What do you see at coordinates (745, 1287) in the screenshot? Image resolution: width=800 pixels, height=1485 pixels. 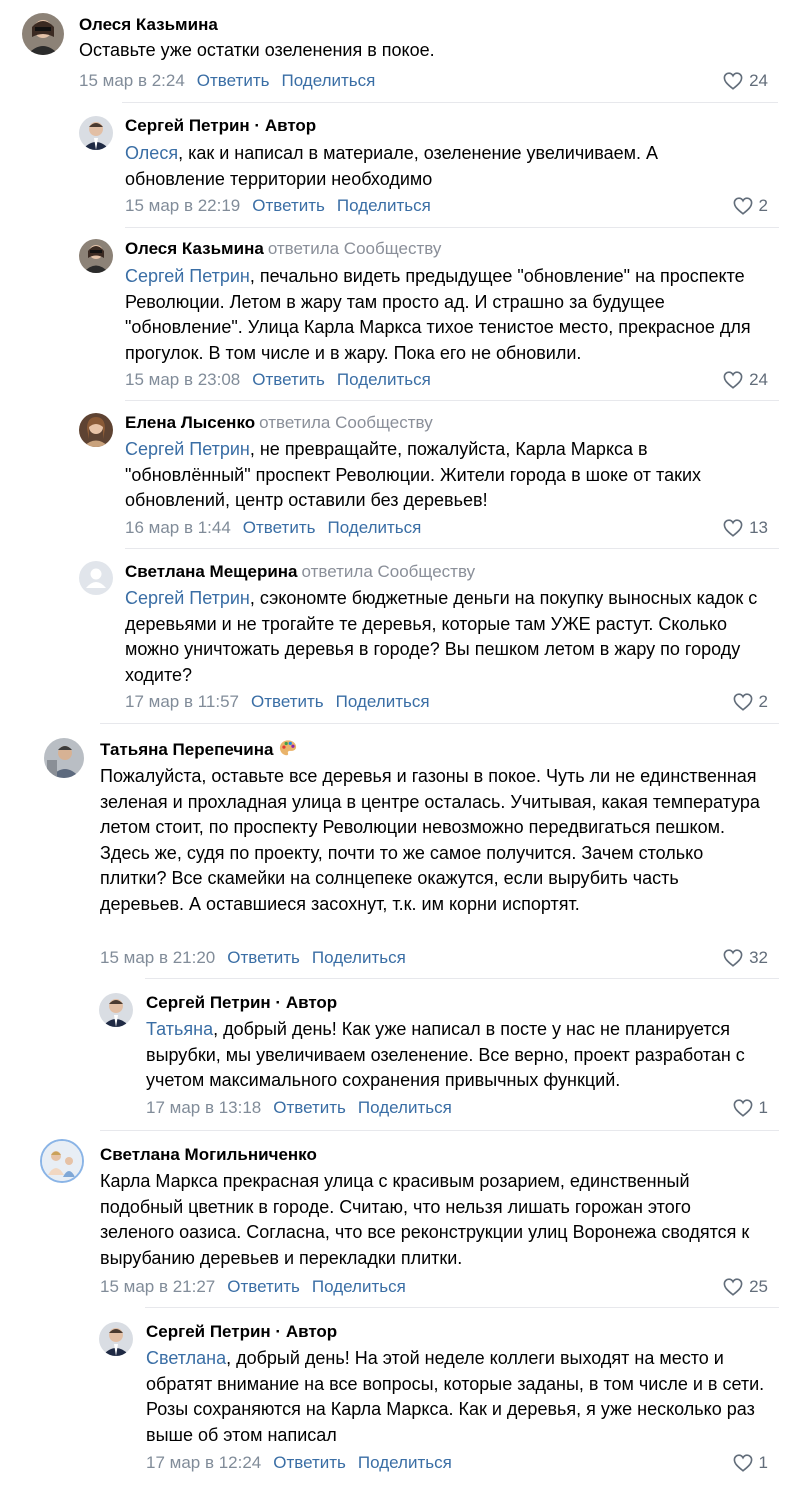 I see `like-button: 25` at bounding box center [745, 1287].